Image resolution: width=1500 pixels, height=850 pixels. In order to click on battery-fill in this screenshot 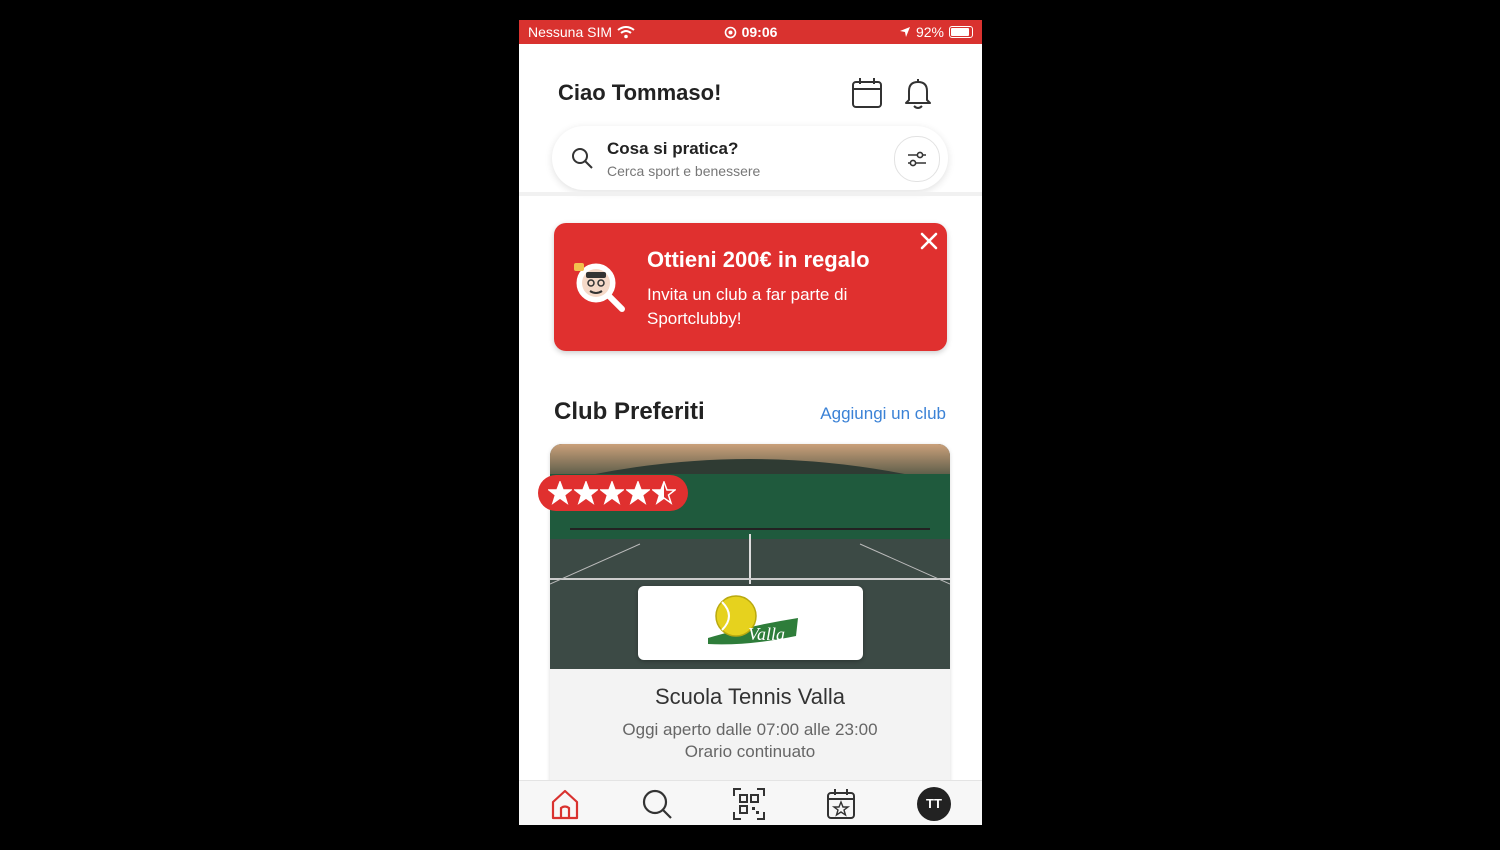, I will do `click(960, 32)`.